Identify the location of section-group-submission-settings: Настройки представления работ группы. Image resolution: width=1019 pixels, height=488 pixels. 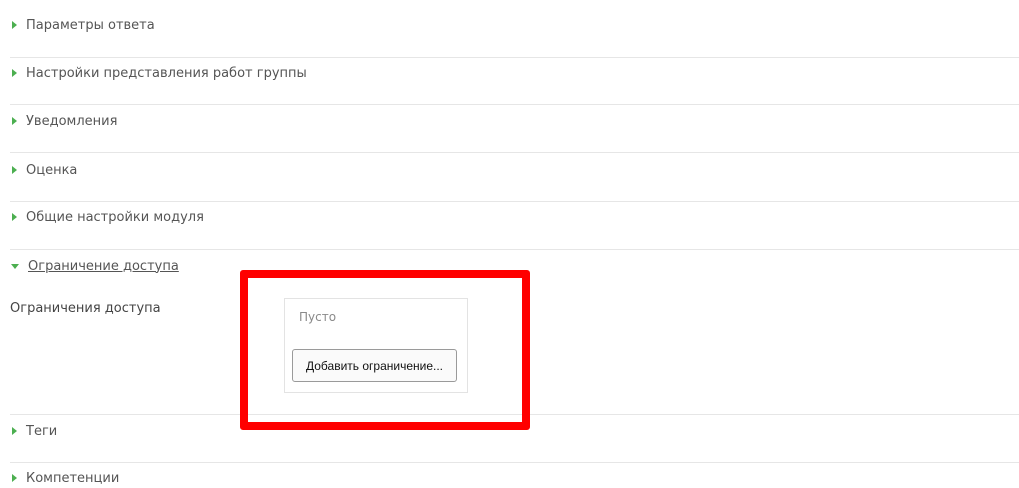
(514, 73).